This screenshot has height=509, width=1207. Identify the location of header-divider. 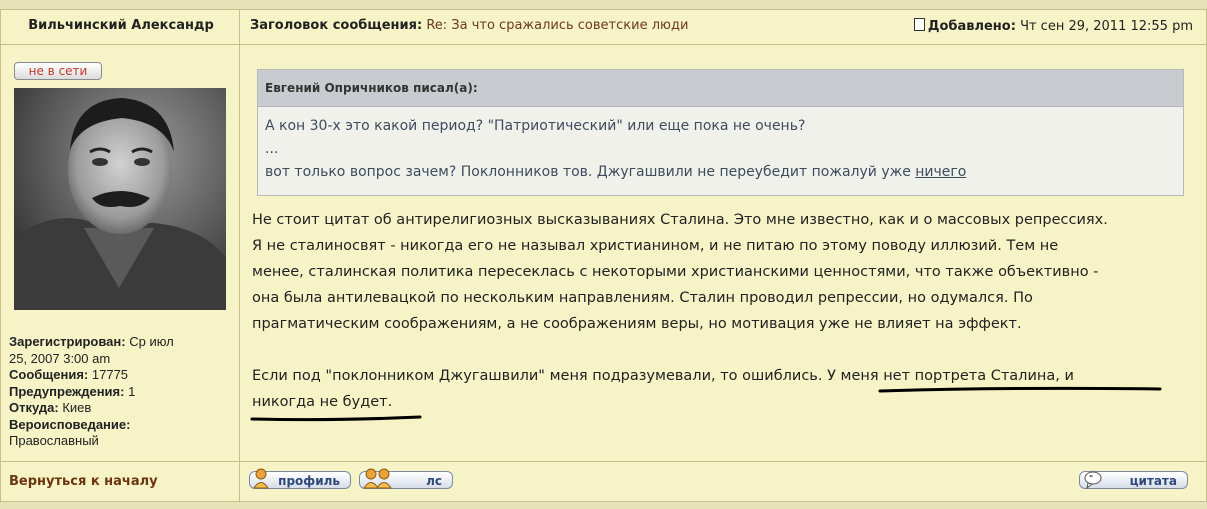
(603, 44).